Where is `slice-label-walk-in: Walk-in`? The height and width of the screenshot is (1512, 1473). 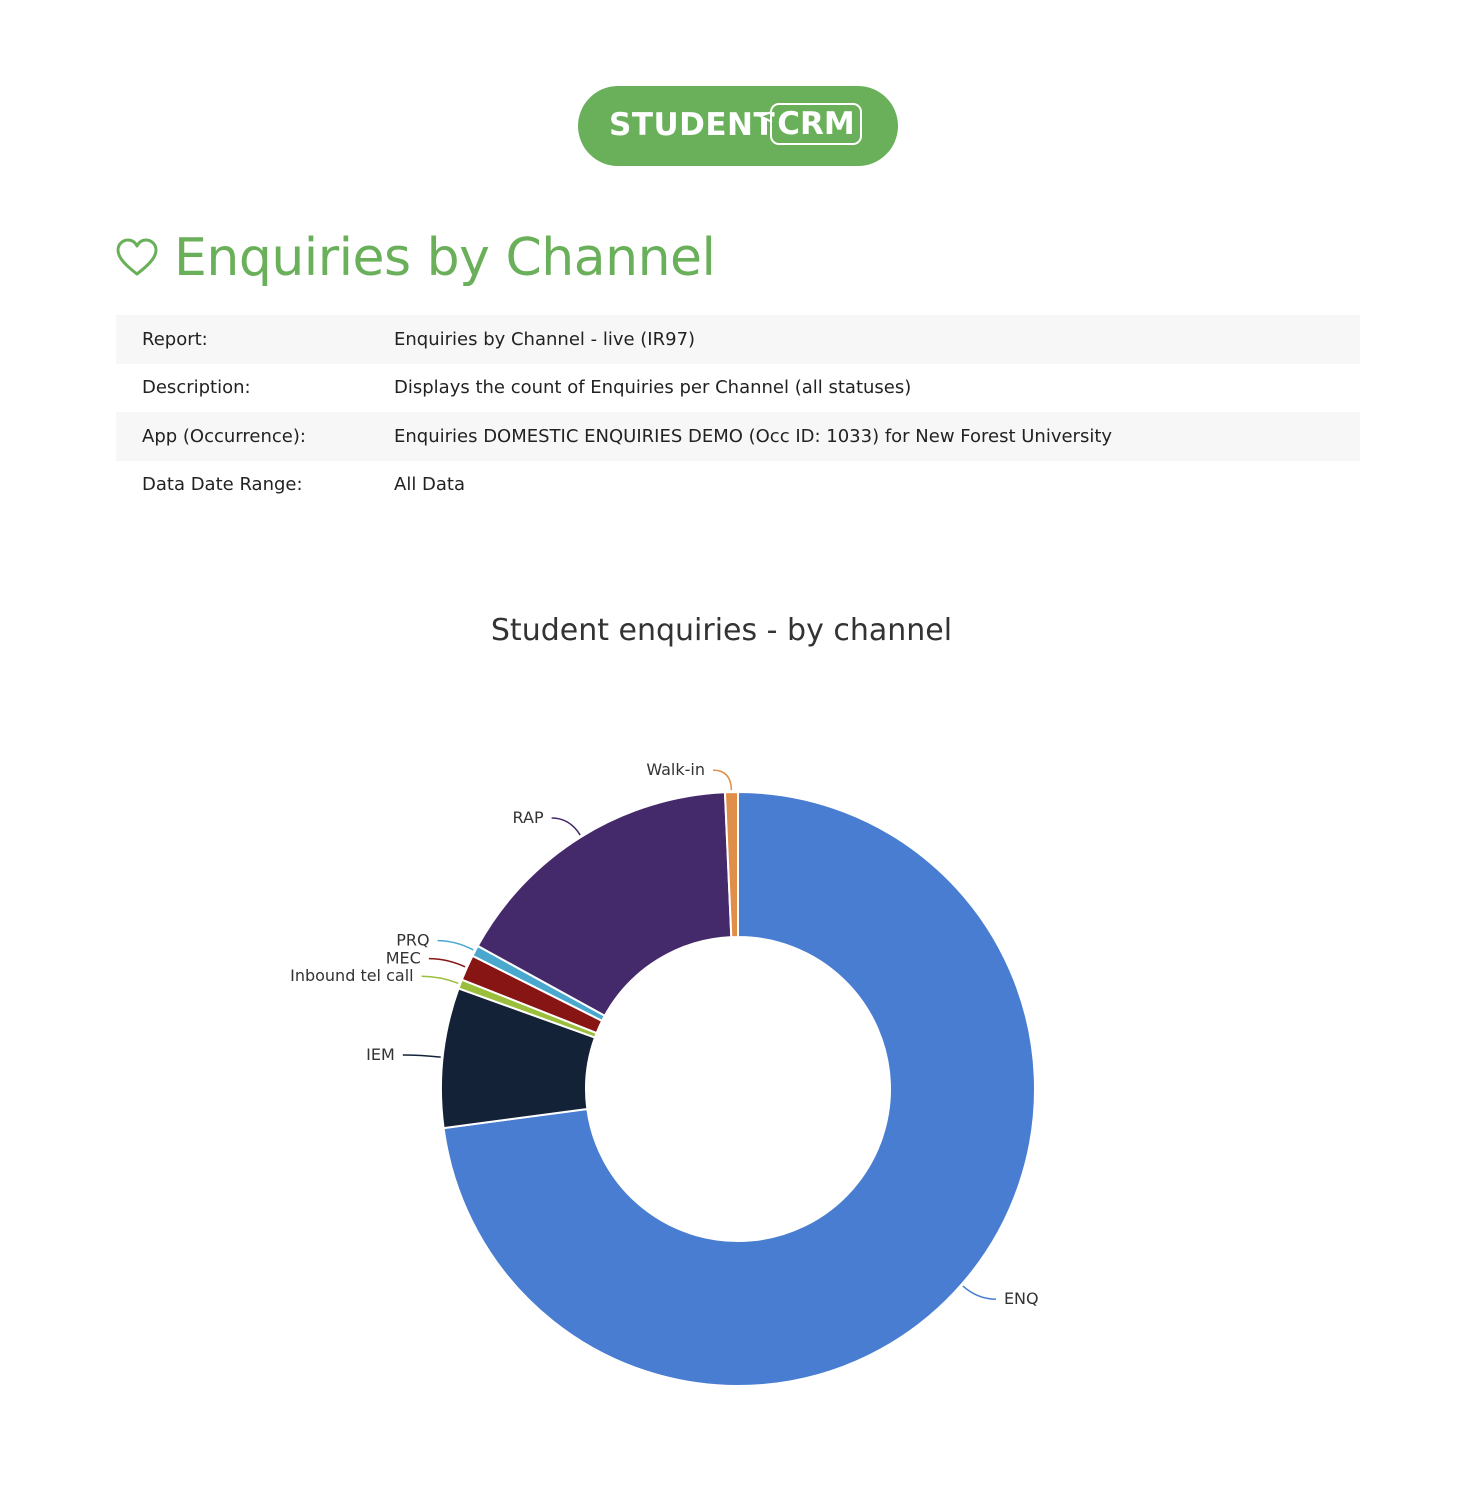
slice-label-walk-in: Walk-in is located at coordinates (675, 769).